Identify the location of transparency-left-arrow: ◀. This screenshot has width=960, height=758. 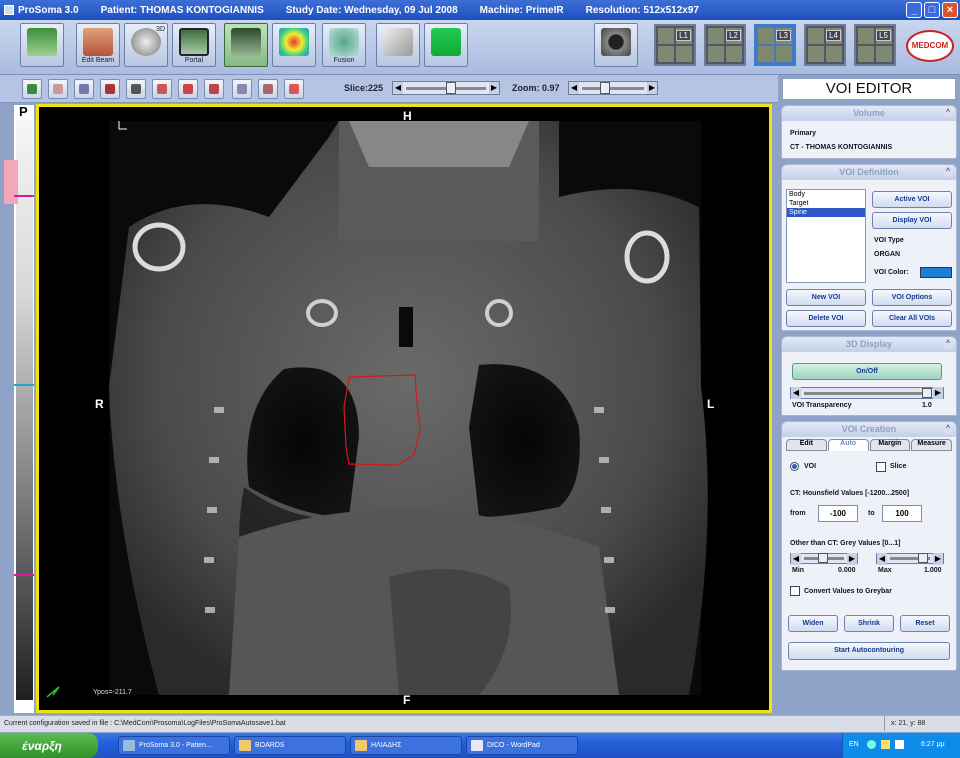
(796, 393).